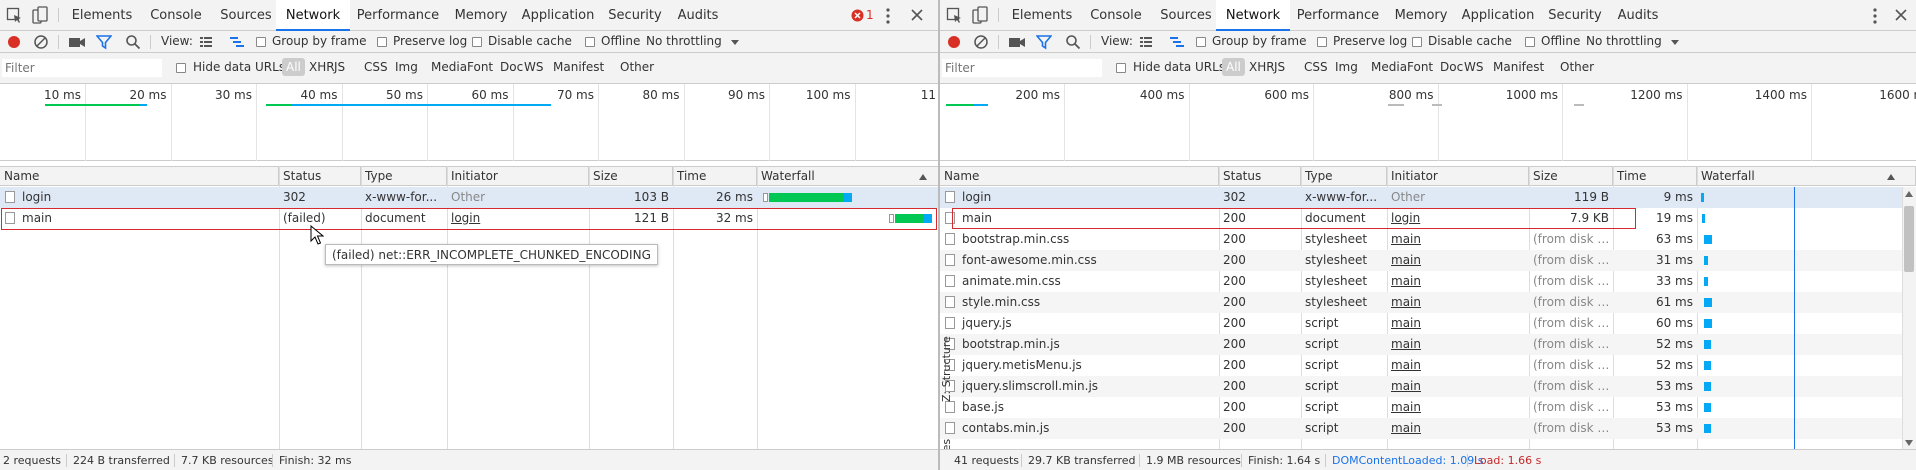  What do you see at coordinates (1421, 15) in the screenshot?
I see `tab-memory: Memory` at bounding box center [1421, 15].